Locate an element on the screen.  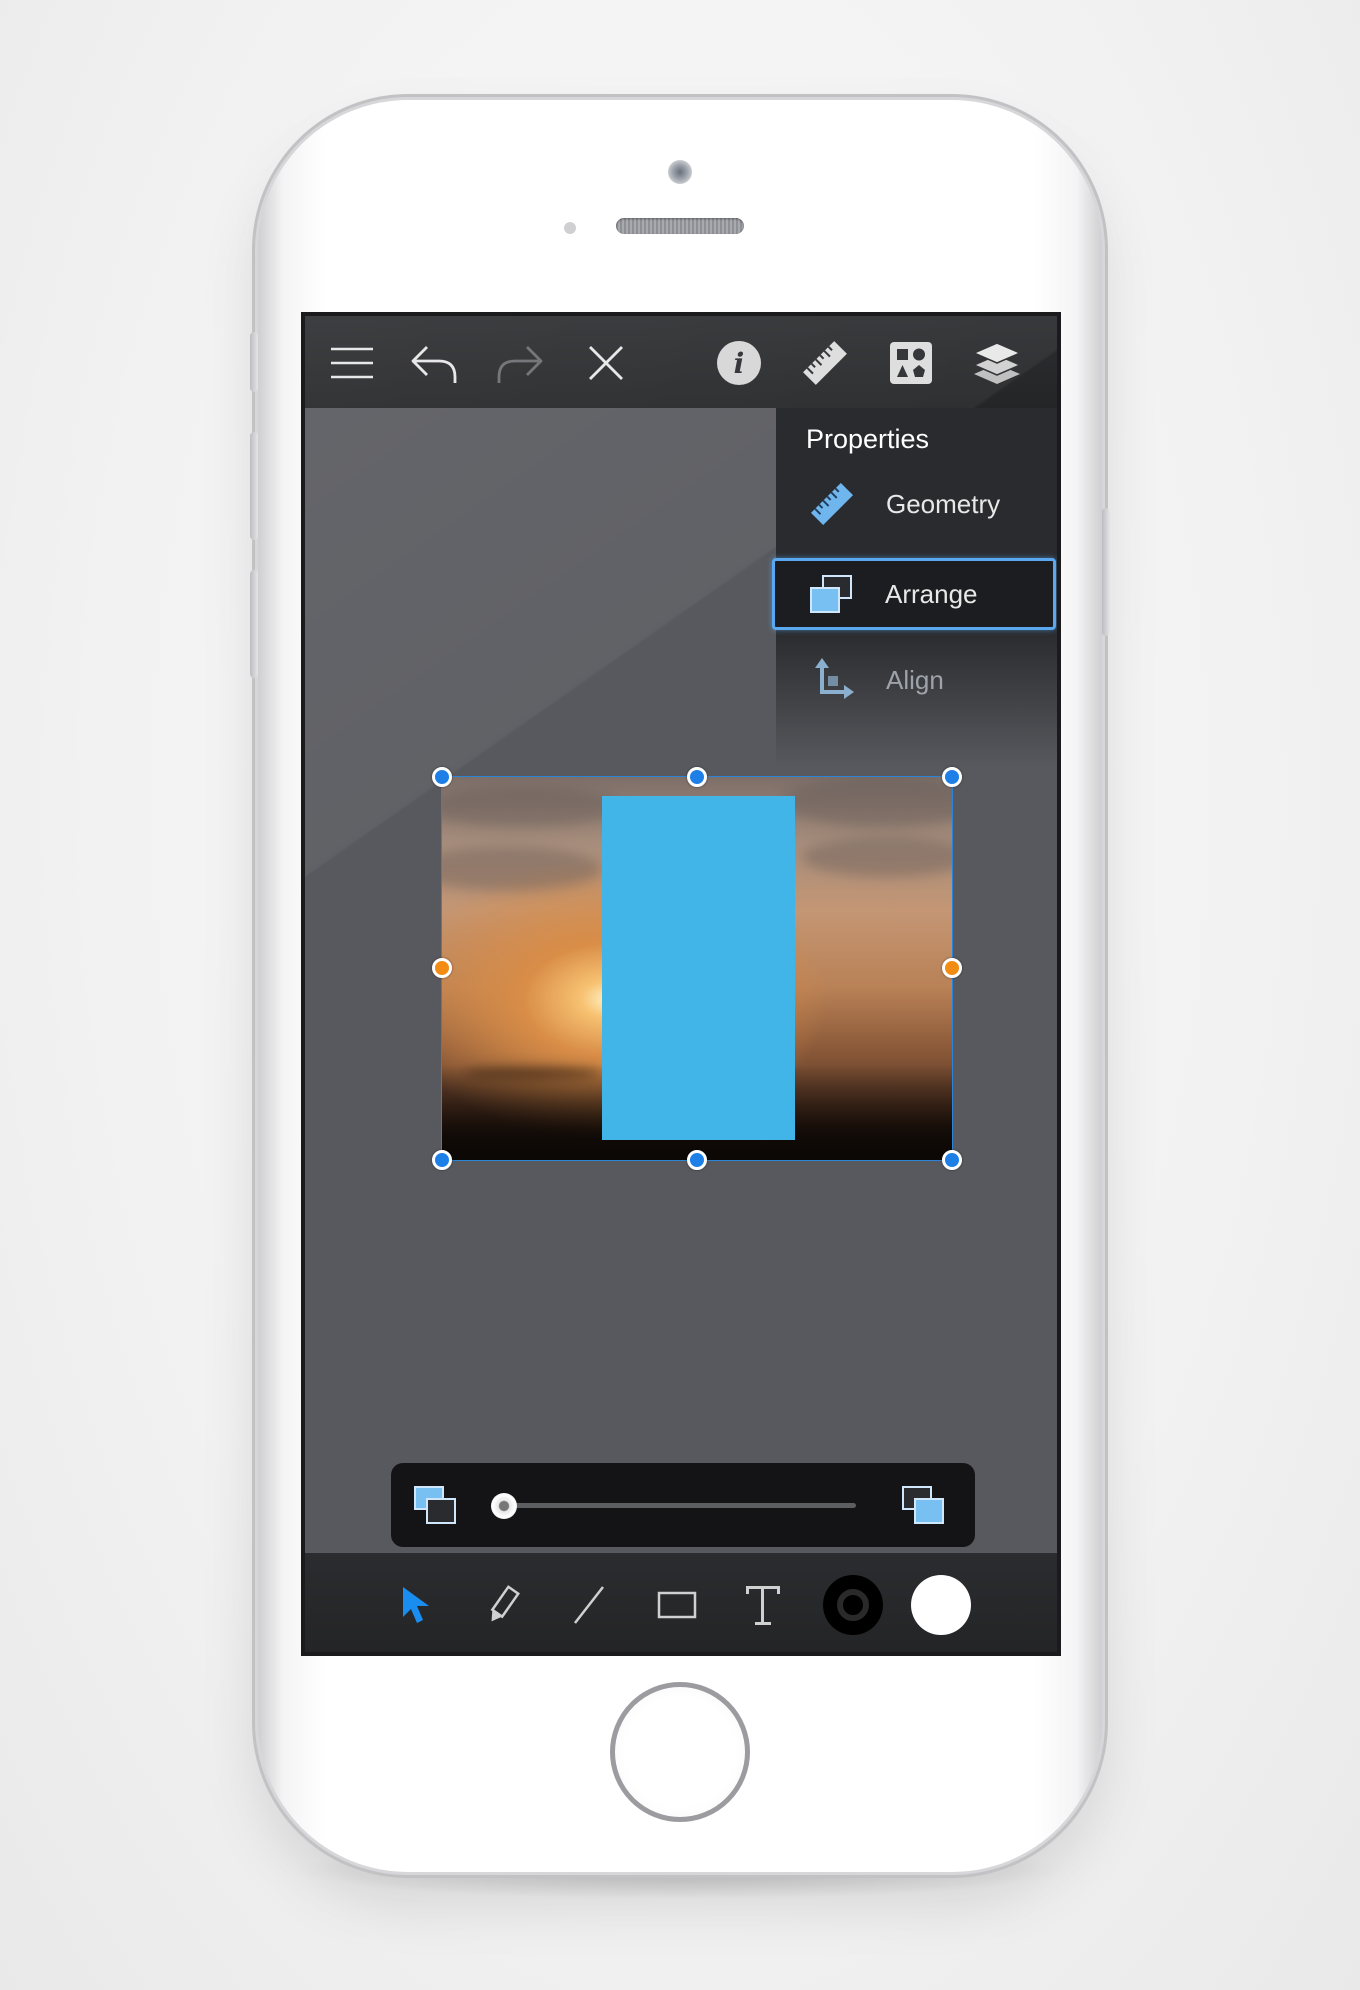
front-camera is located at coordinates (680, 172).